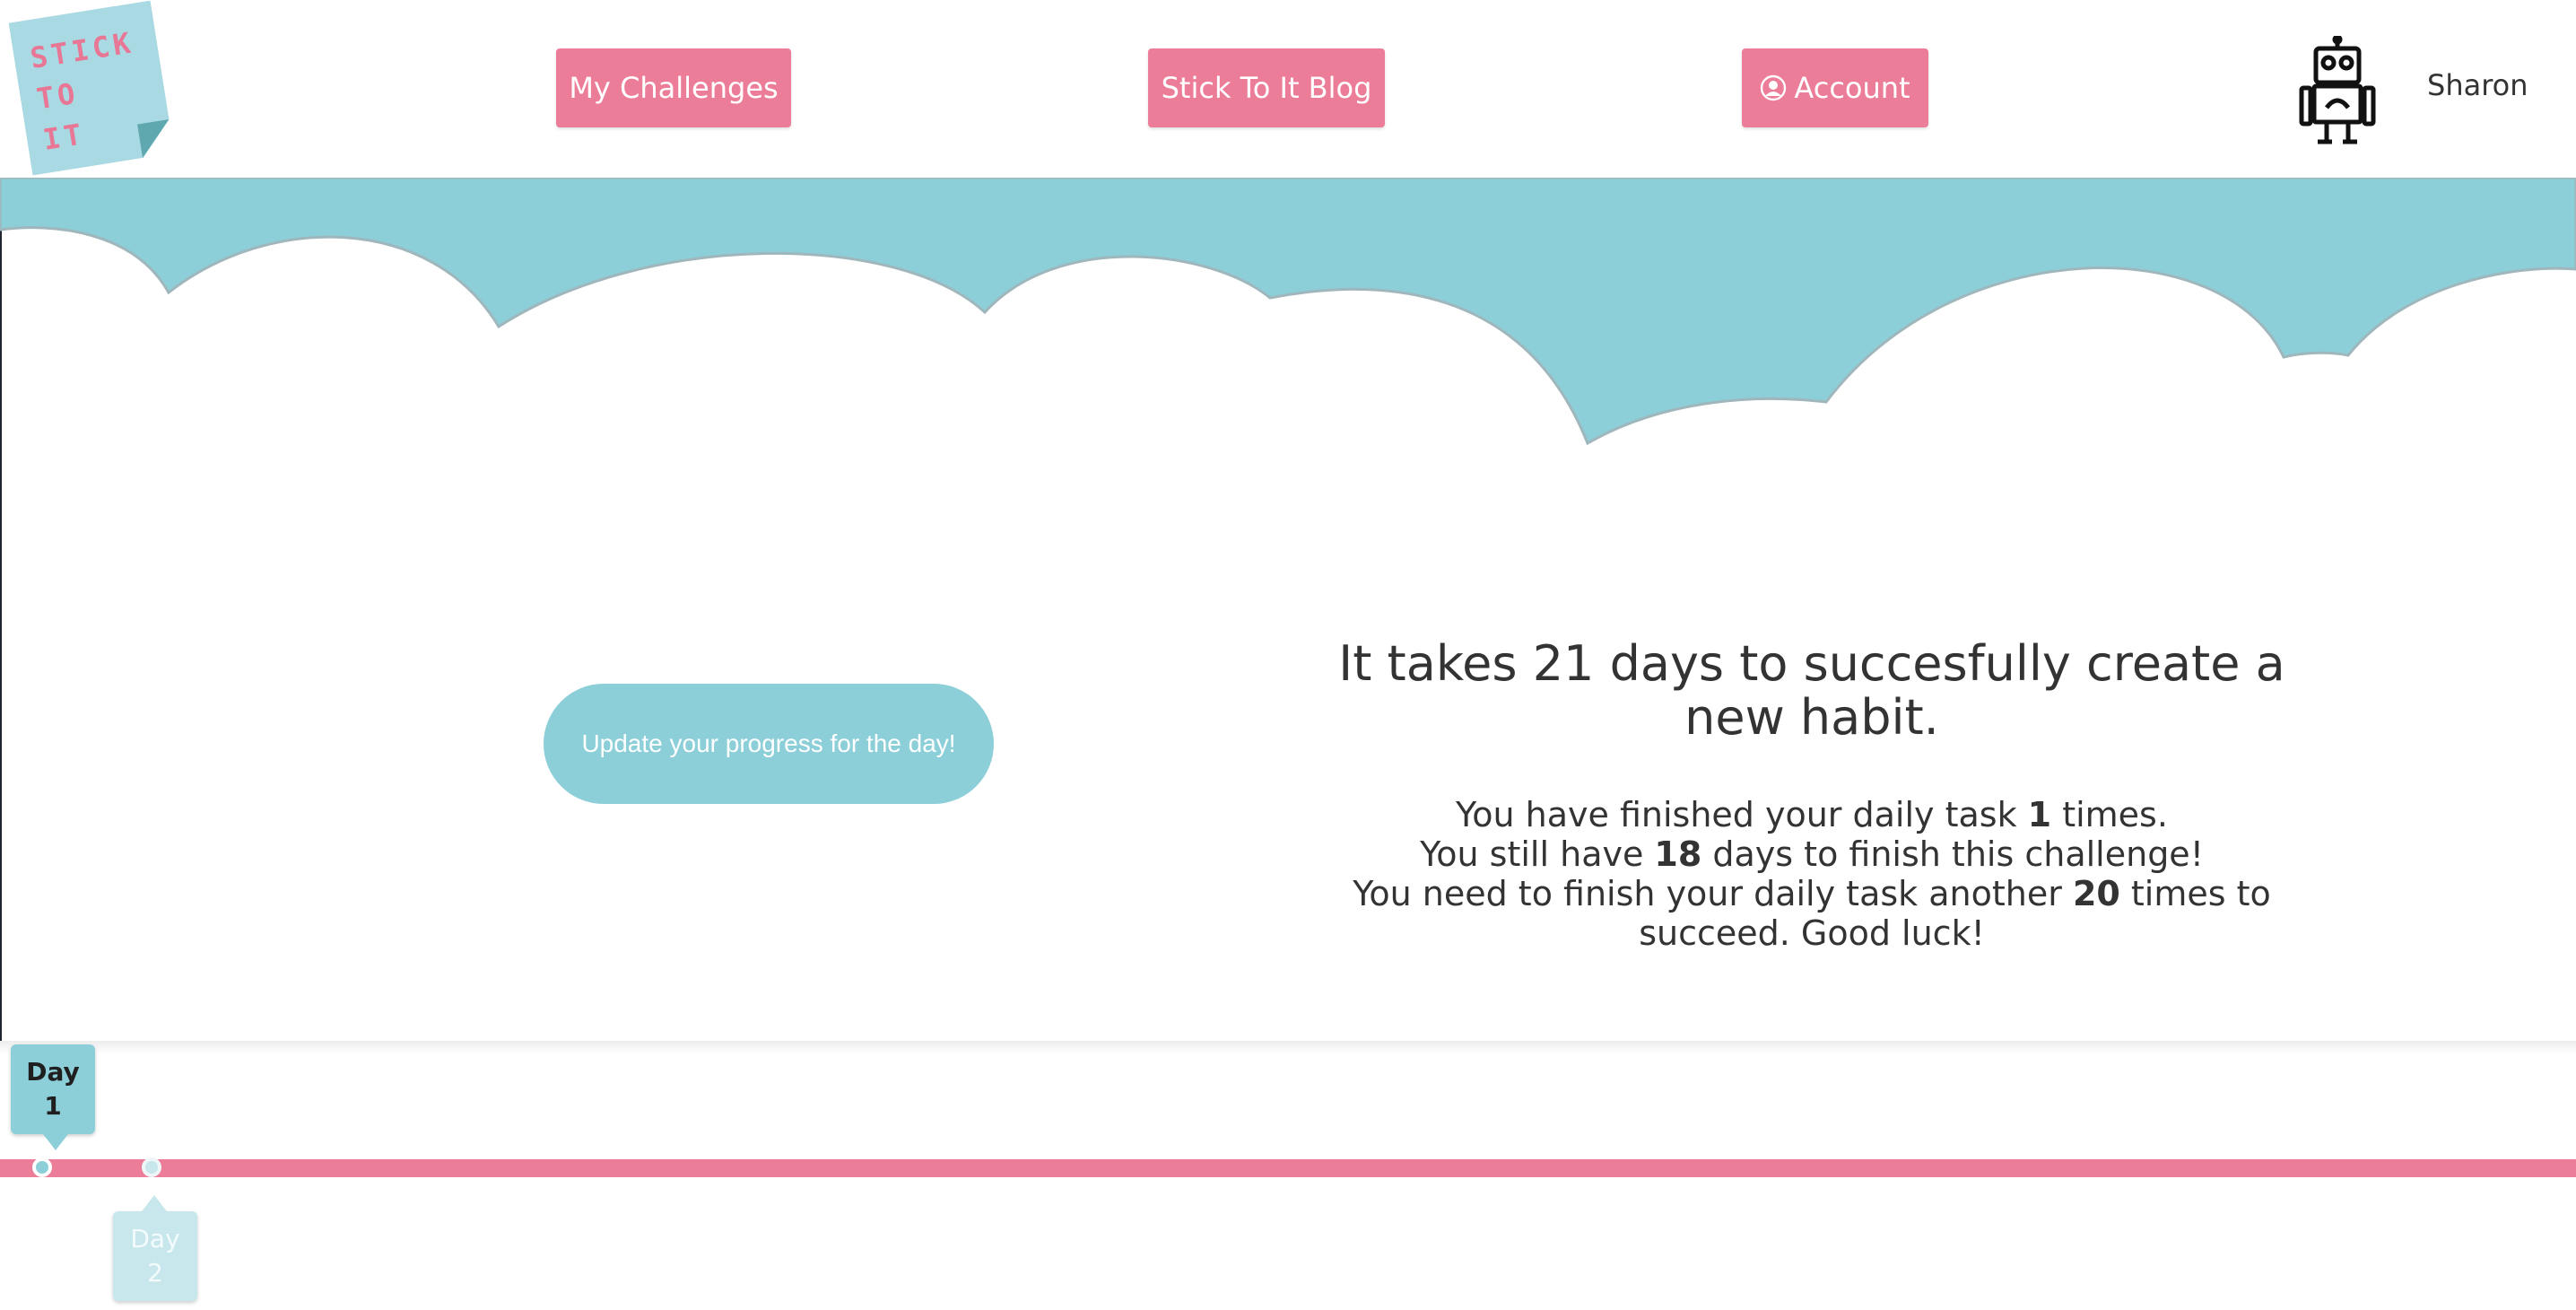 Image resolution: width=2576 pixels, height=1310 pixels. I want to click on robot-icon, so click(2337, 91).